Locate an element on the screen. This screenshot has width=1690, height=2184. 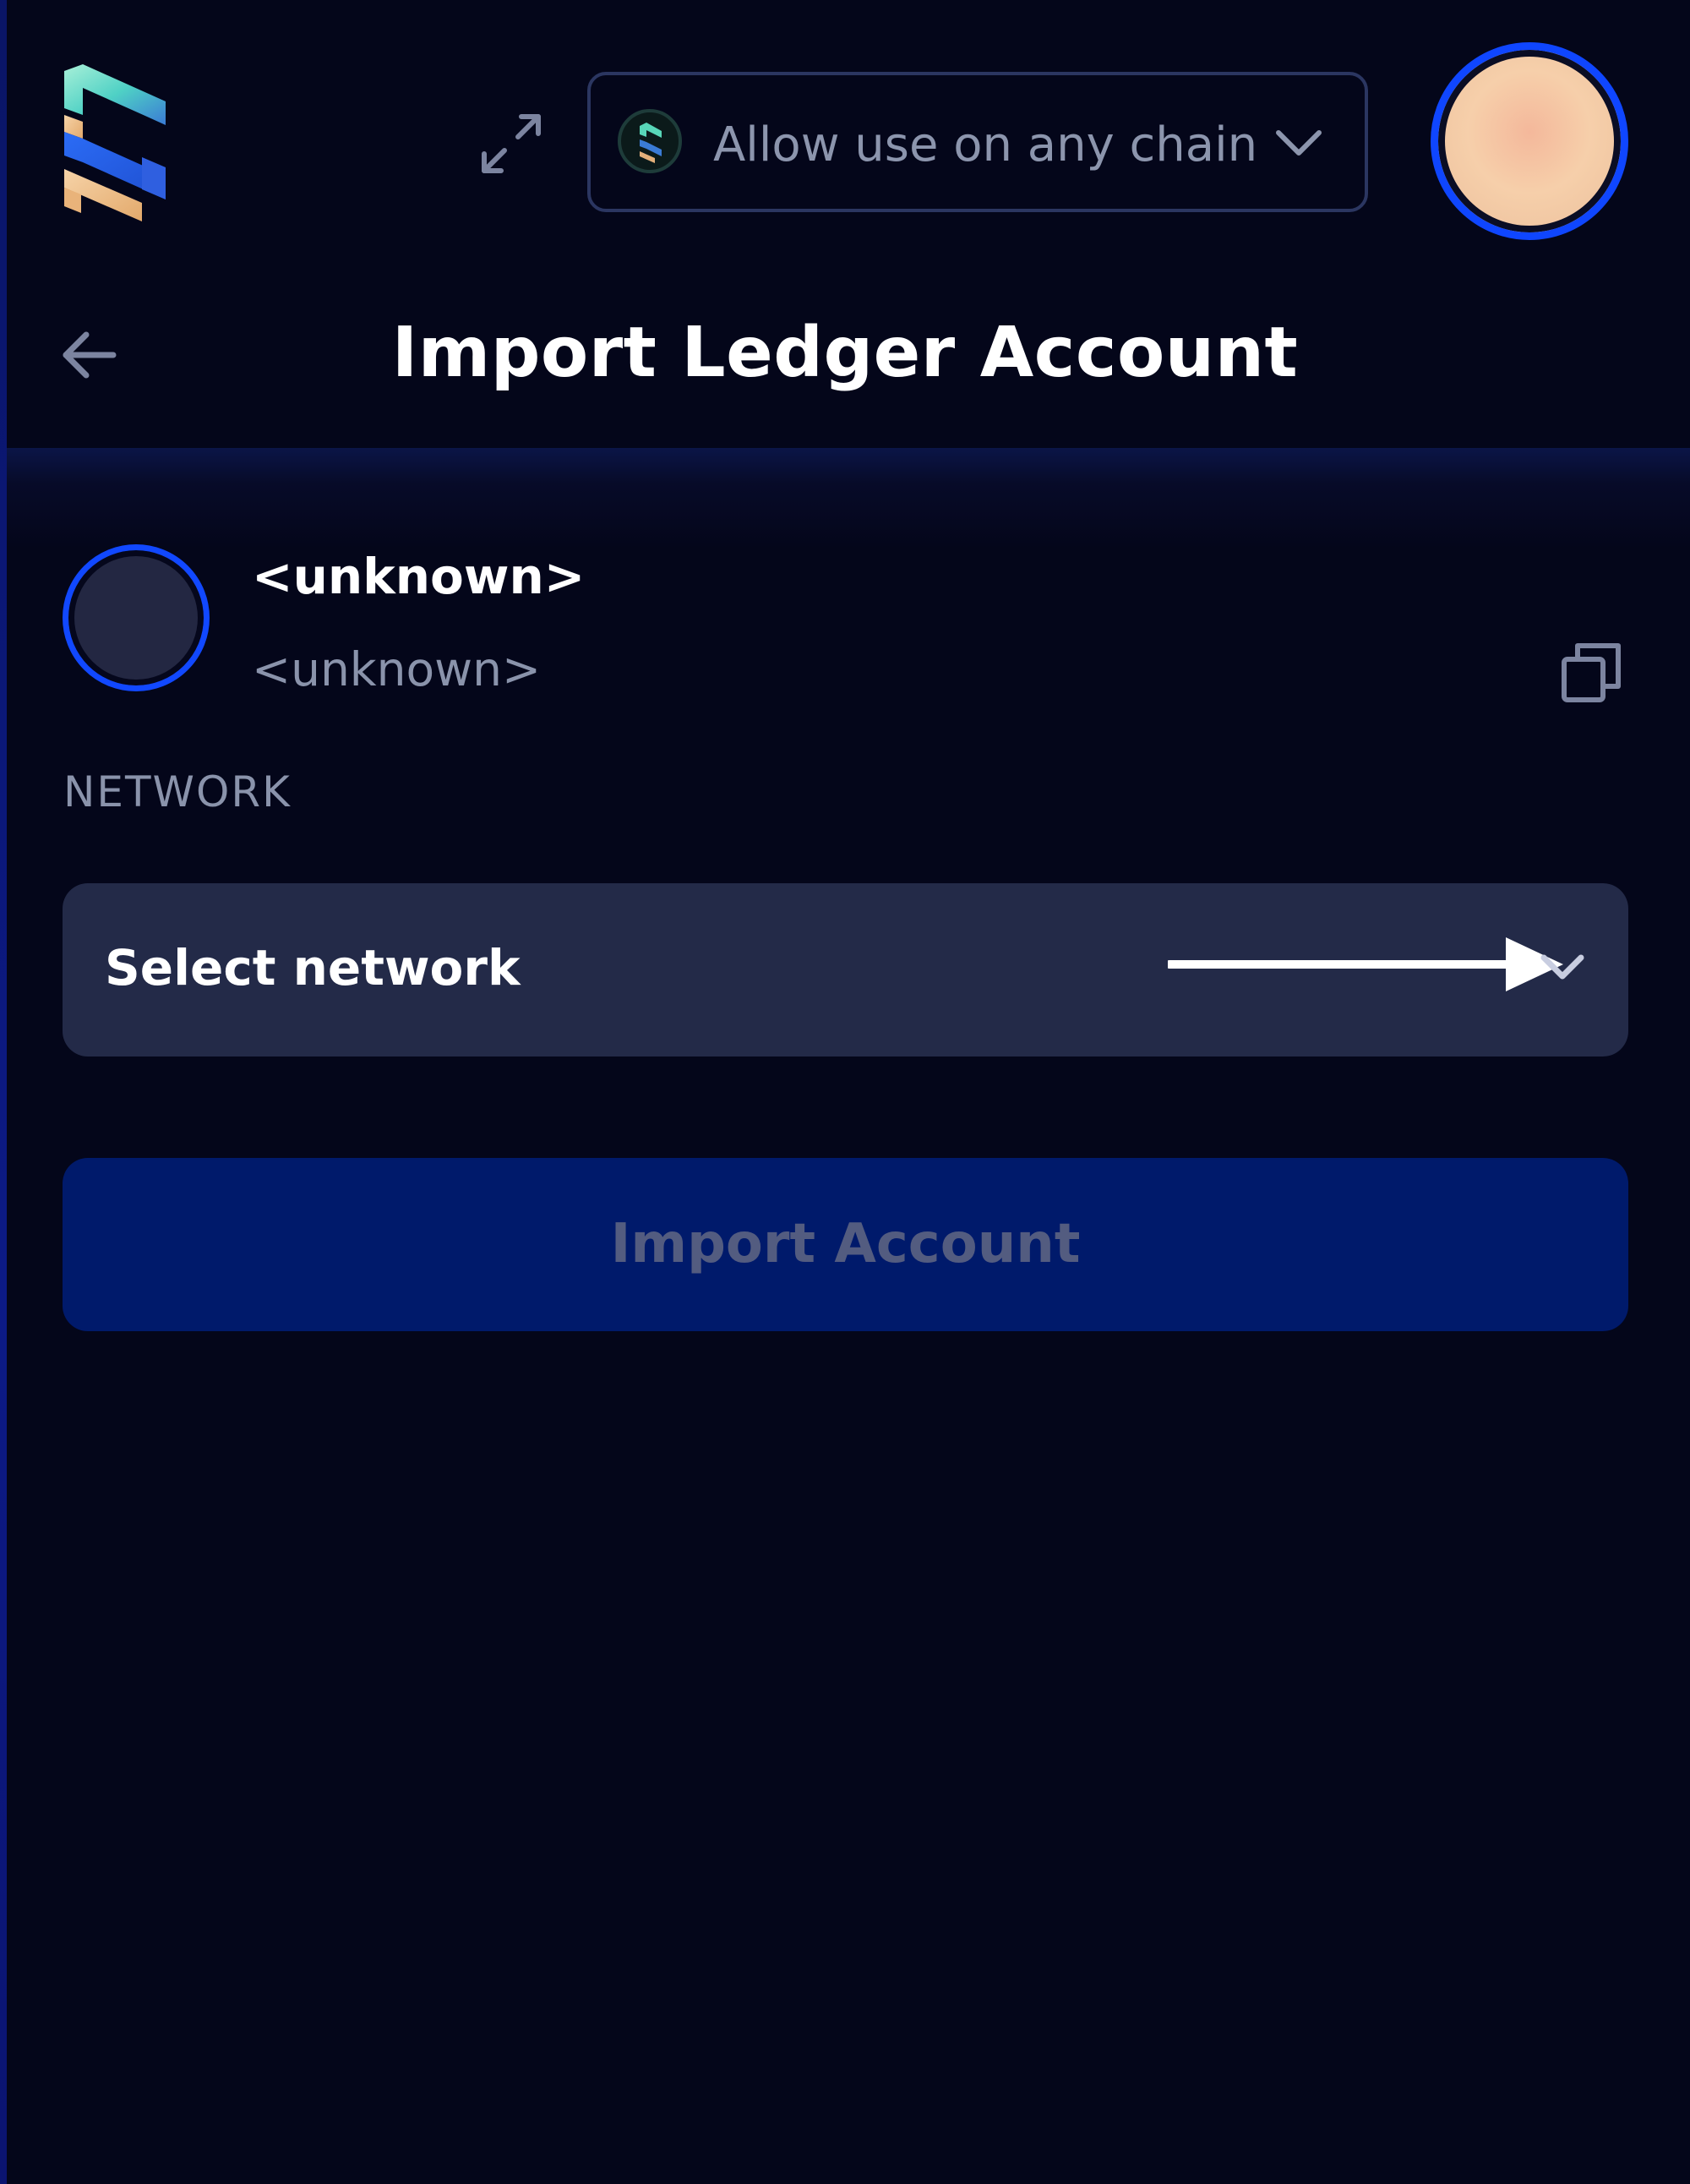
page-title: Import Ledger Account is located at coordinates (845, 353).